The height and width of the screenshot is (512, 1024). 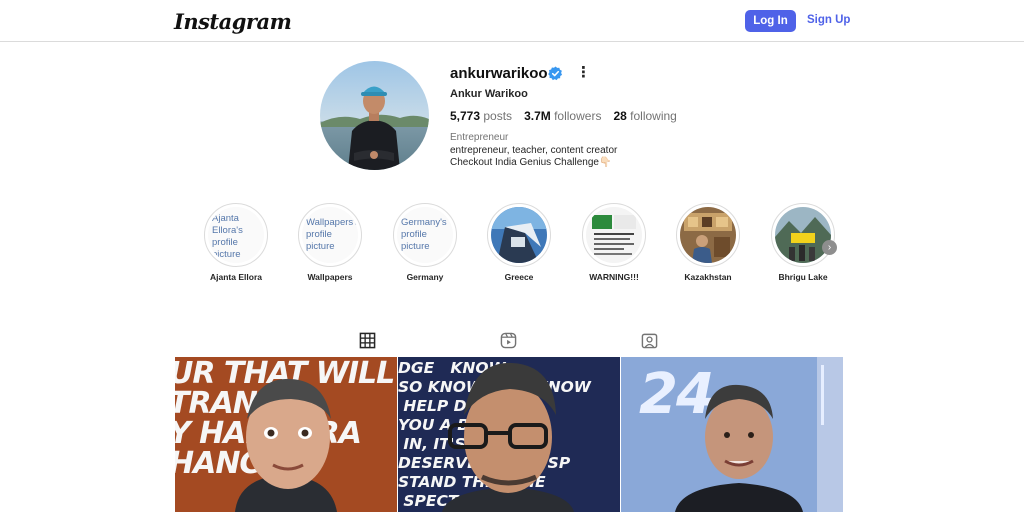 I want to click on profile-category: Entrepreneur, so click(x=479, y=137).